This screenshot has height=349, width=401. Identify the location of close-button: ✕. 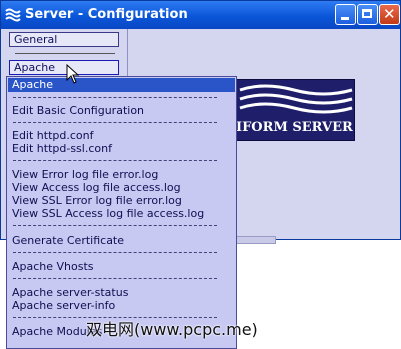
(389, 14).